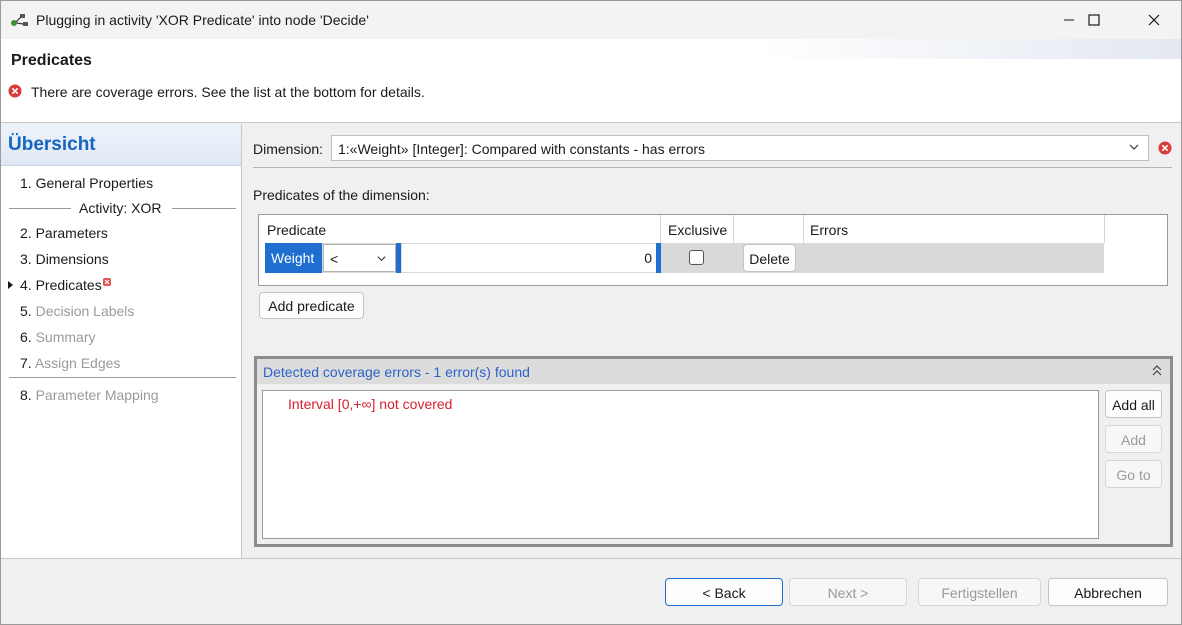 The image size is (1182, 625). I want to click on nav-item-number: 5., so click(26, 311).